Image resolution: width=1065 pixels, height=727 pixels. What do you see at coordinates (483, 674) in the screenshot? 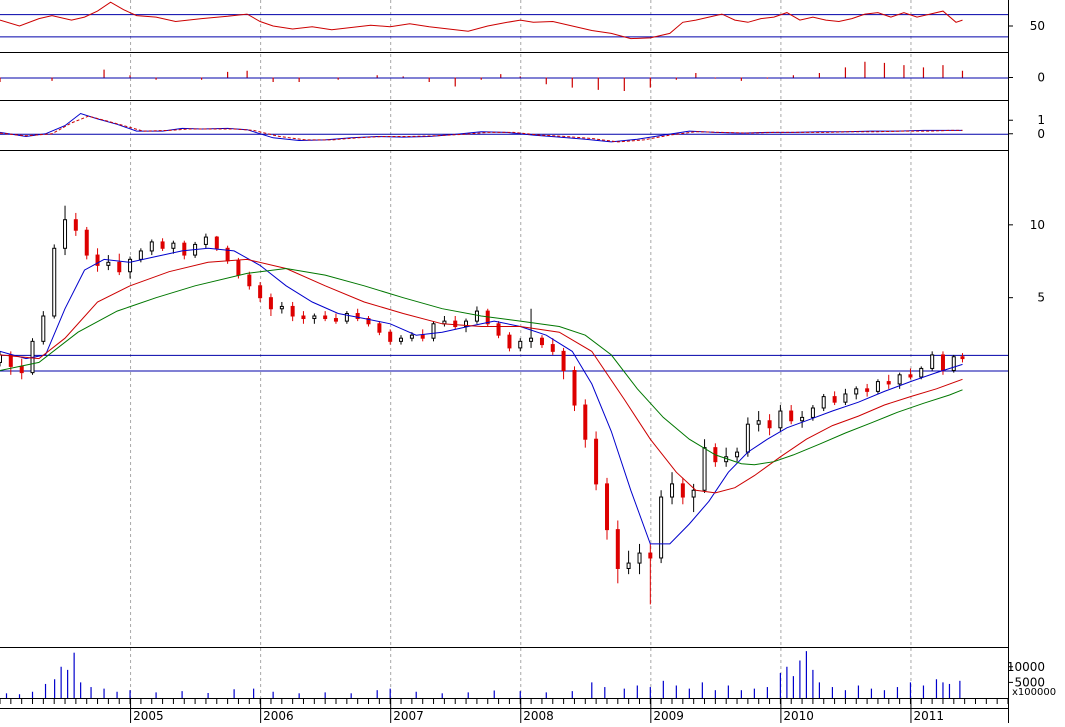
I see `volume-bars` at bounding box center [483, 674].